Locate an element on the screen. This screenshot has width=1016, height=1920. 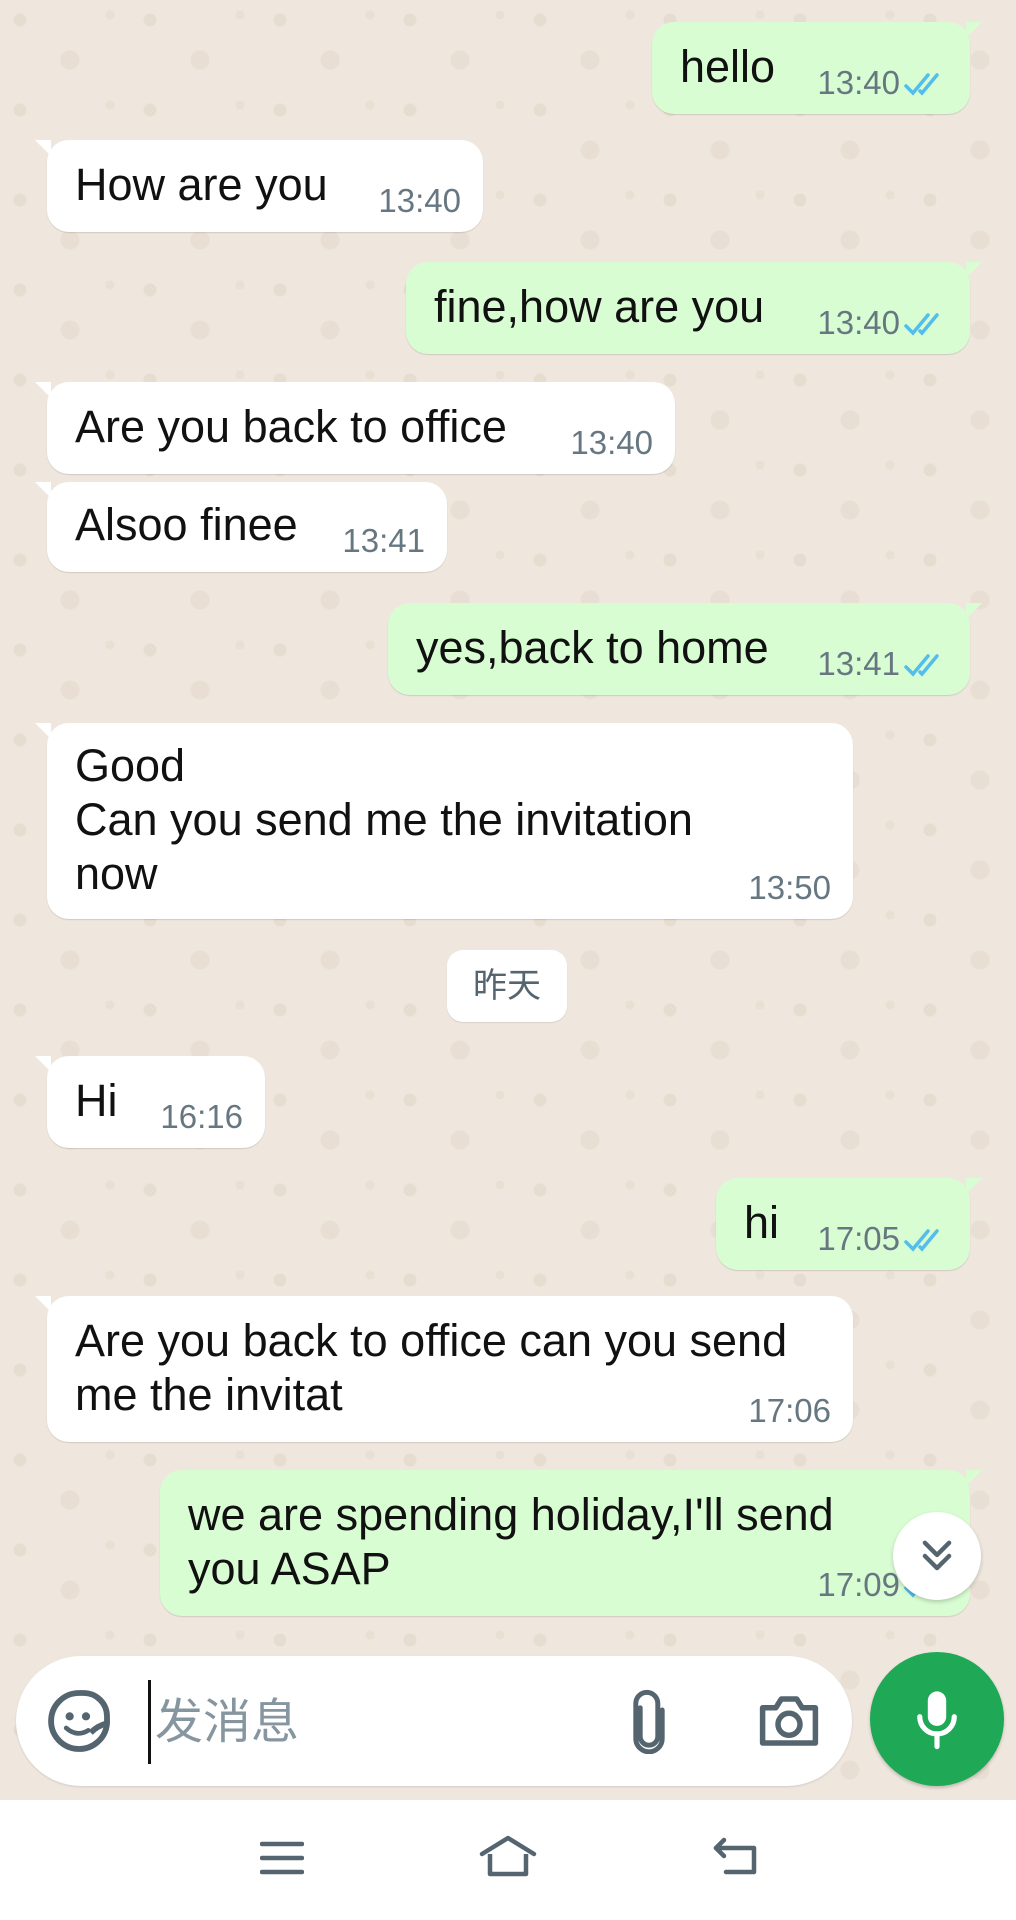
message-composer is located at coordinates (434, 1721).